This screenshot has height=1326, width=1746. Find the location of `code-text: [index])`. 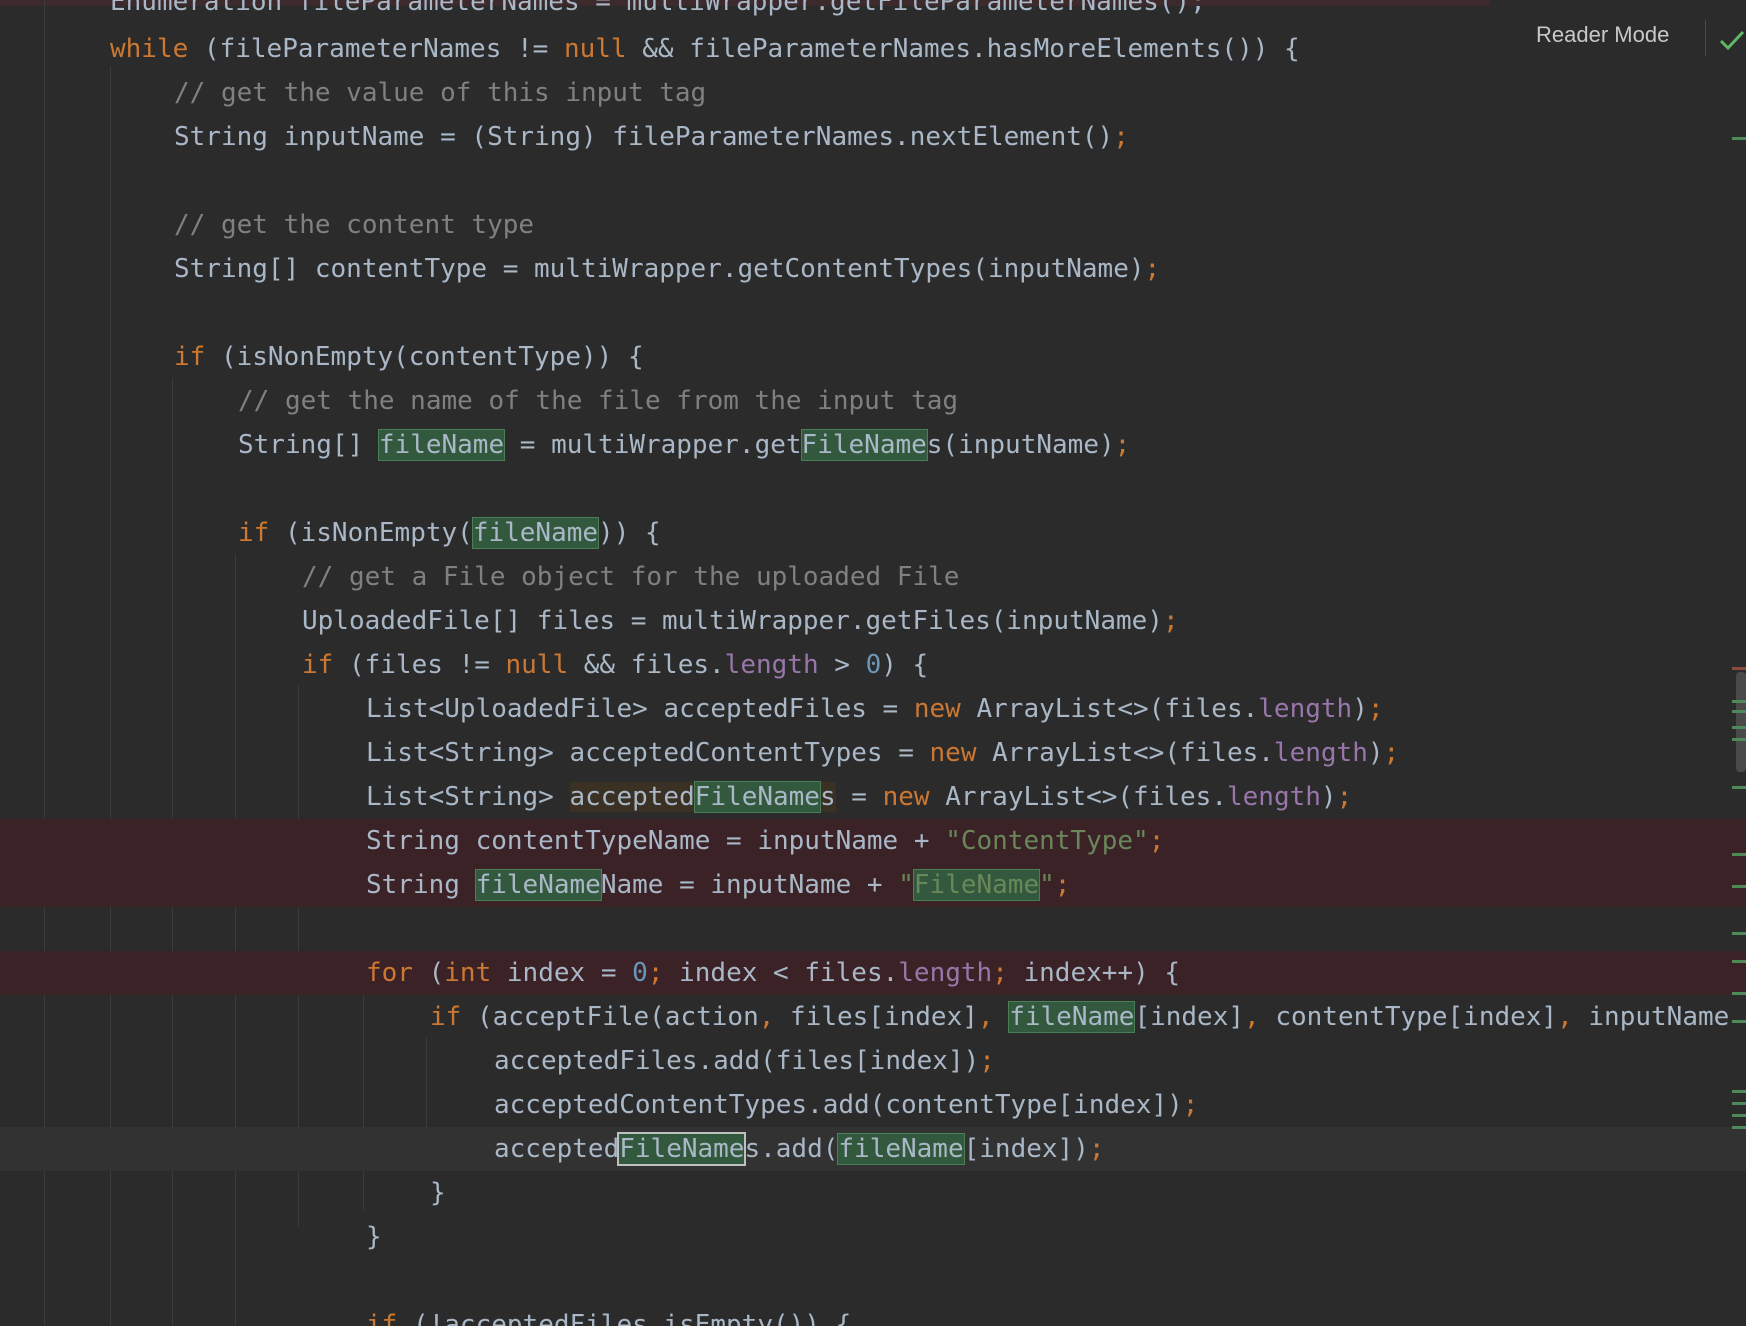

code-text: [index]) is located at coordinates (1026, 1149).